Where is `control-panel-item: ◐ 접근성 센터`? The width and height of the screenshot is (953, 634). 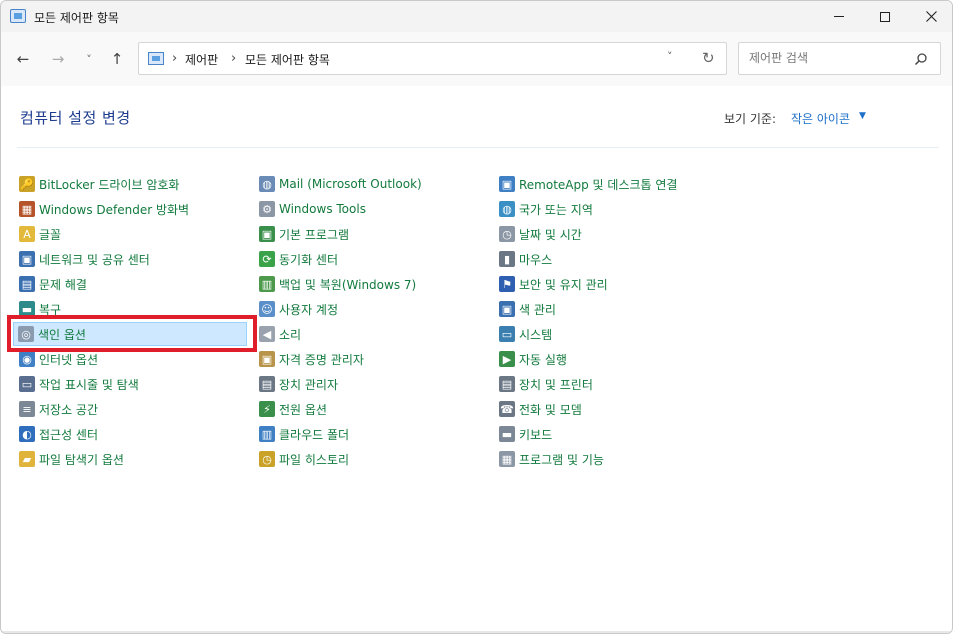 control-panel-item: ◐ 접근성 센터 is located at coordinates (56, 434).